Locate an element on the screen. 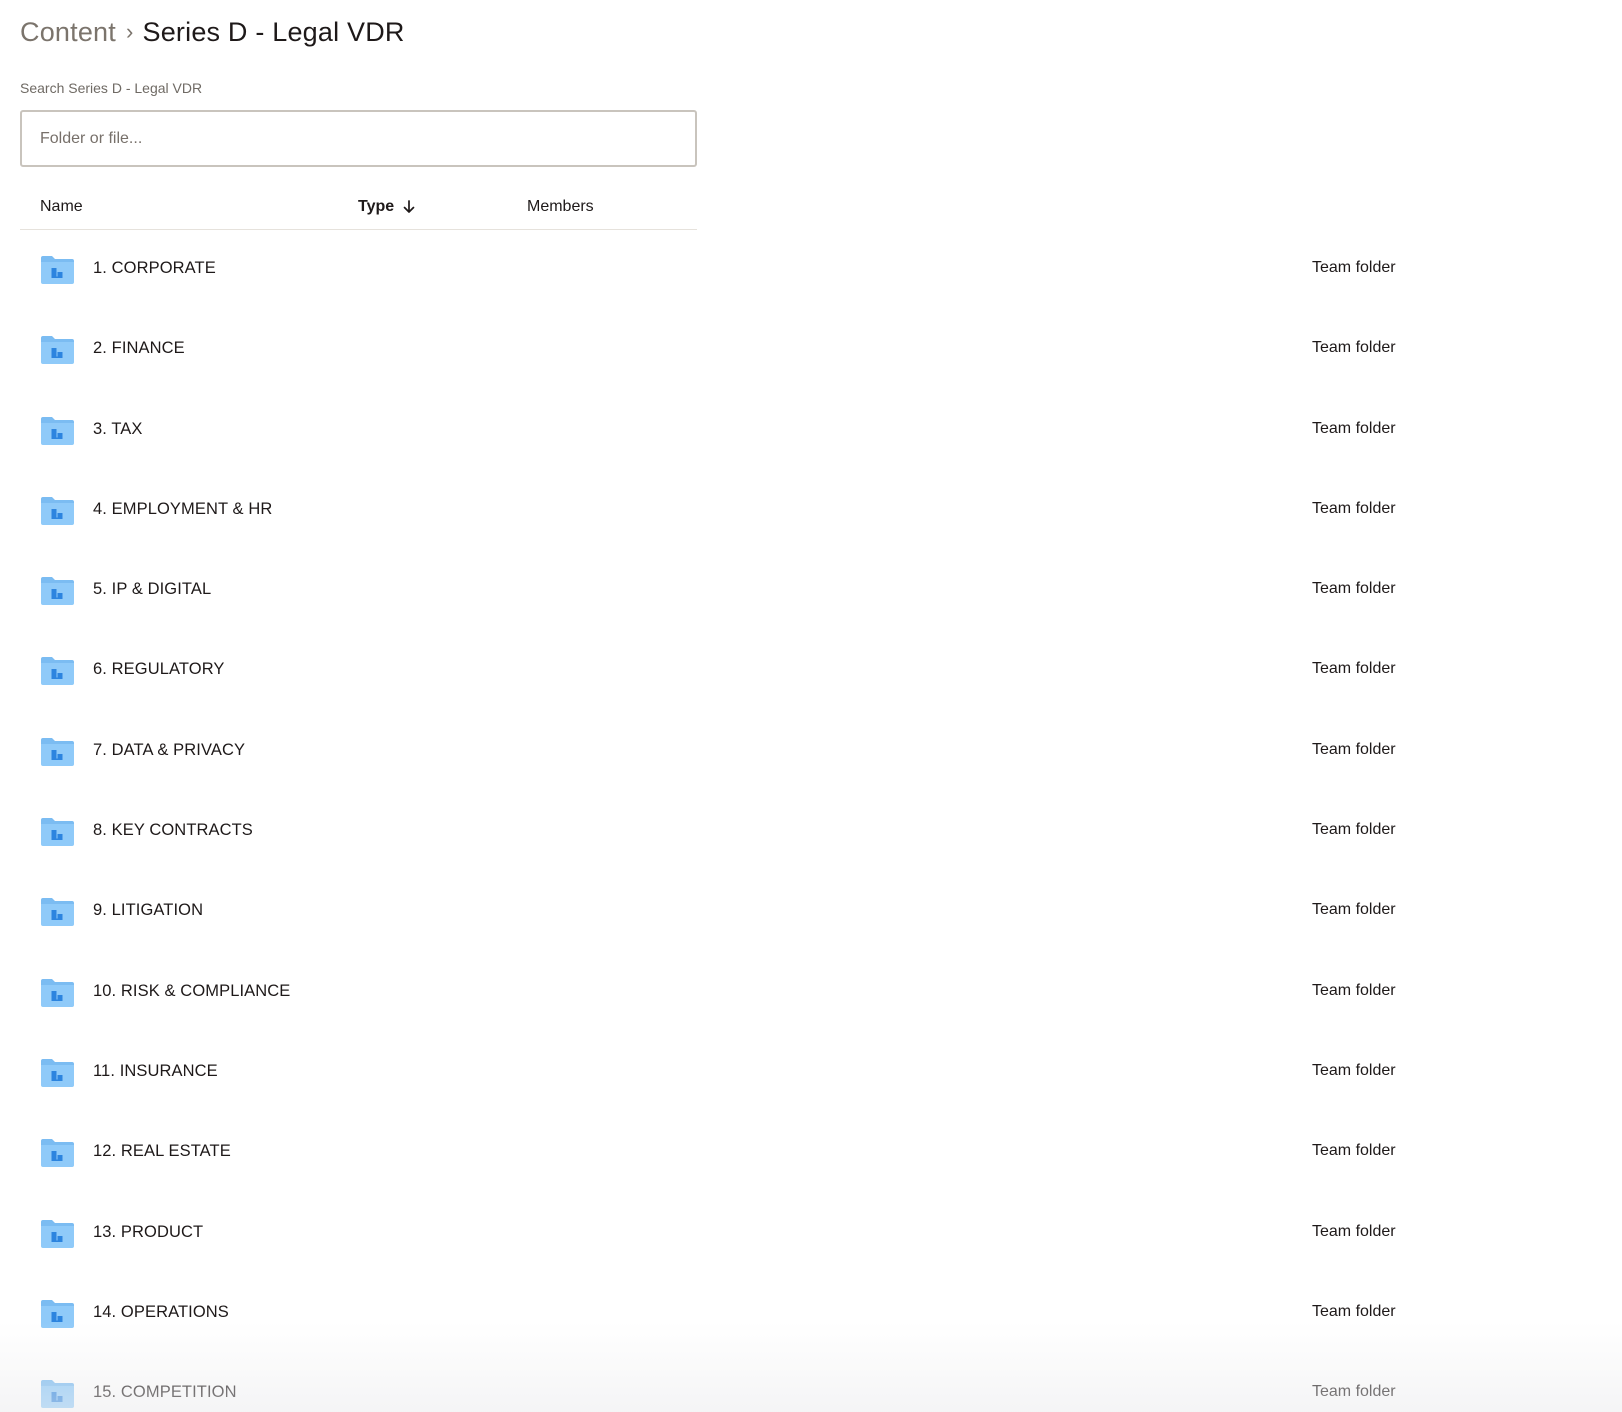 The width and height of the screenshot is (1622, 1412). search-label: Search Series D - Legal VDR is located at coordinates (111, 88).